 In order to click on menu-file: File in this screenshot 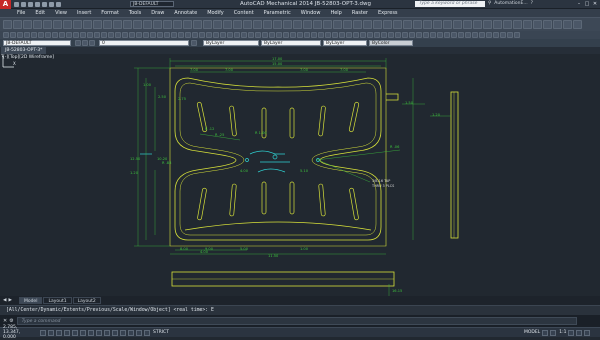, I will do `click(21, 13)`.